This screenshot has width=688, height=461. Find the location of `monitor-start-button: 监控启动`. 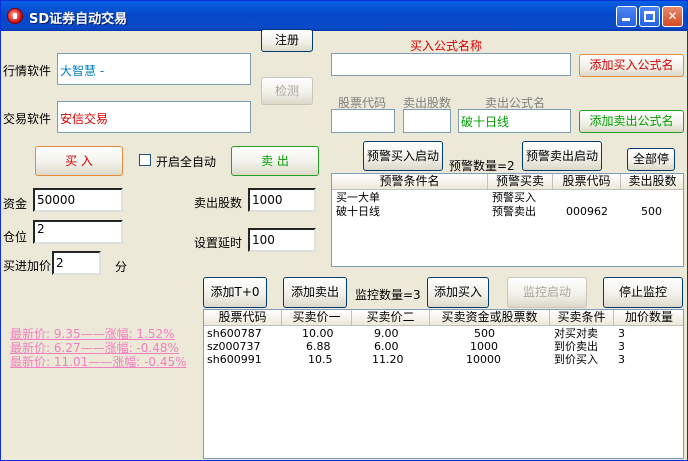

monitor-start-button: 监控启动 is located at coordinates (547, 292).